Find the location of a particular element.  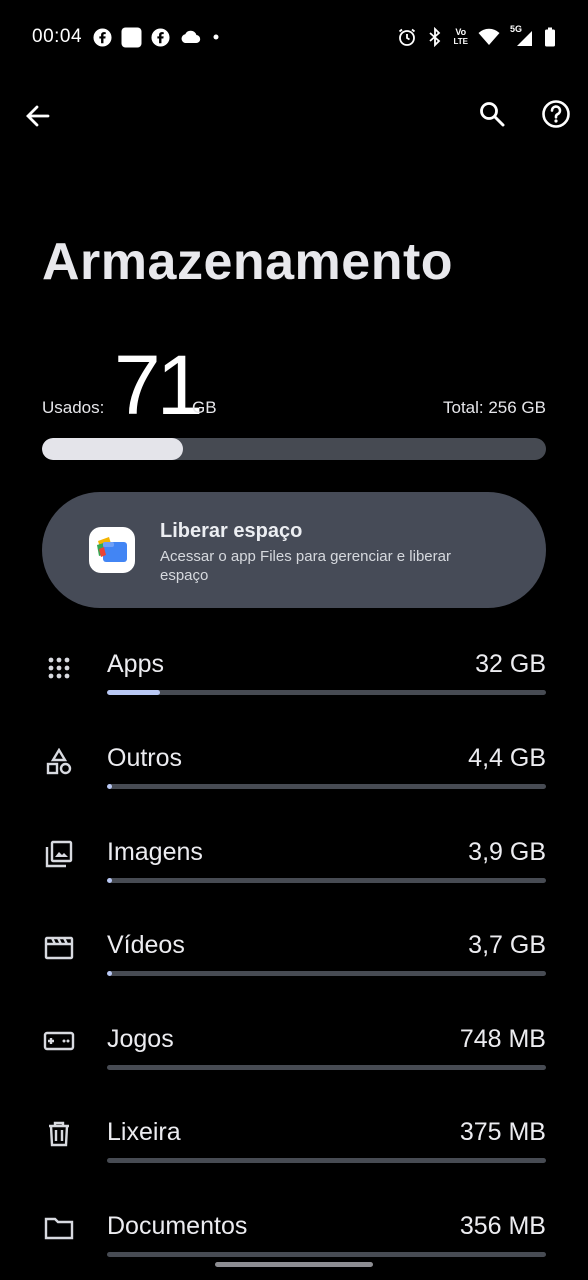

bluetooth-icon is located at coordinates (435, 37).